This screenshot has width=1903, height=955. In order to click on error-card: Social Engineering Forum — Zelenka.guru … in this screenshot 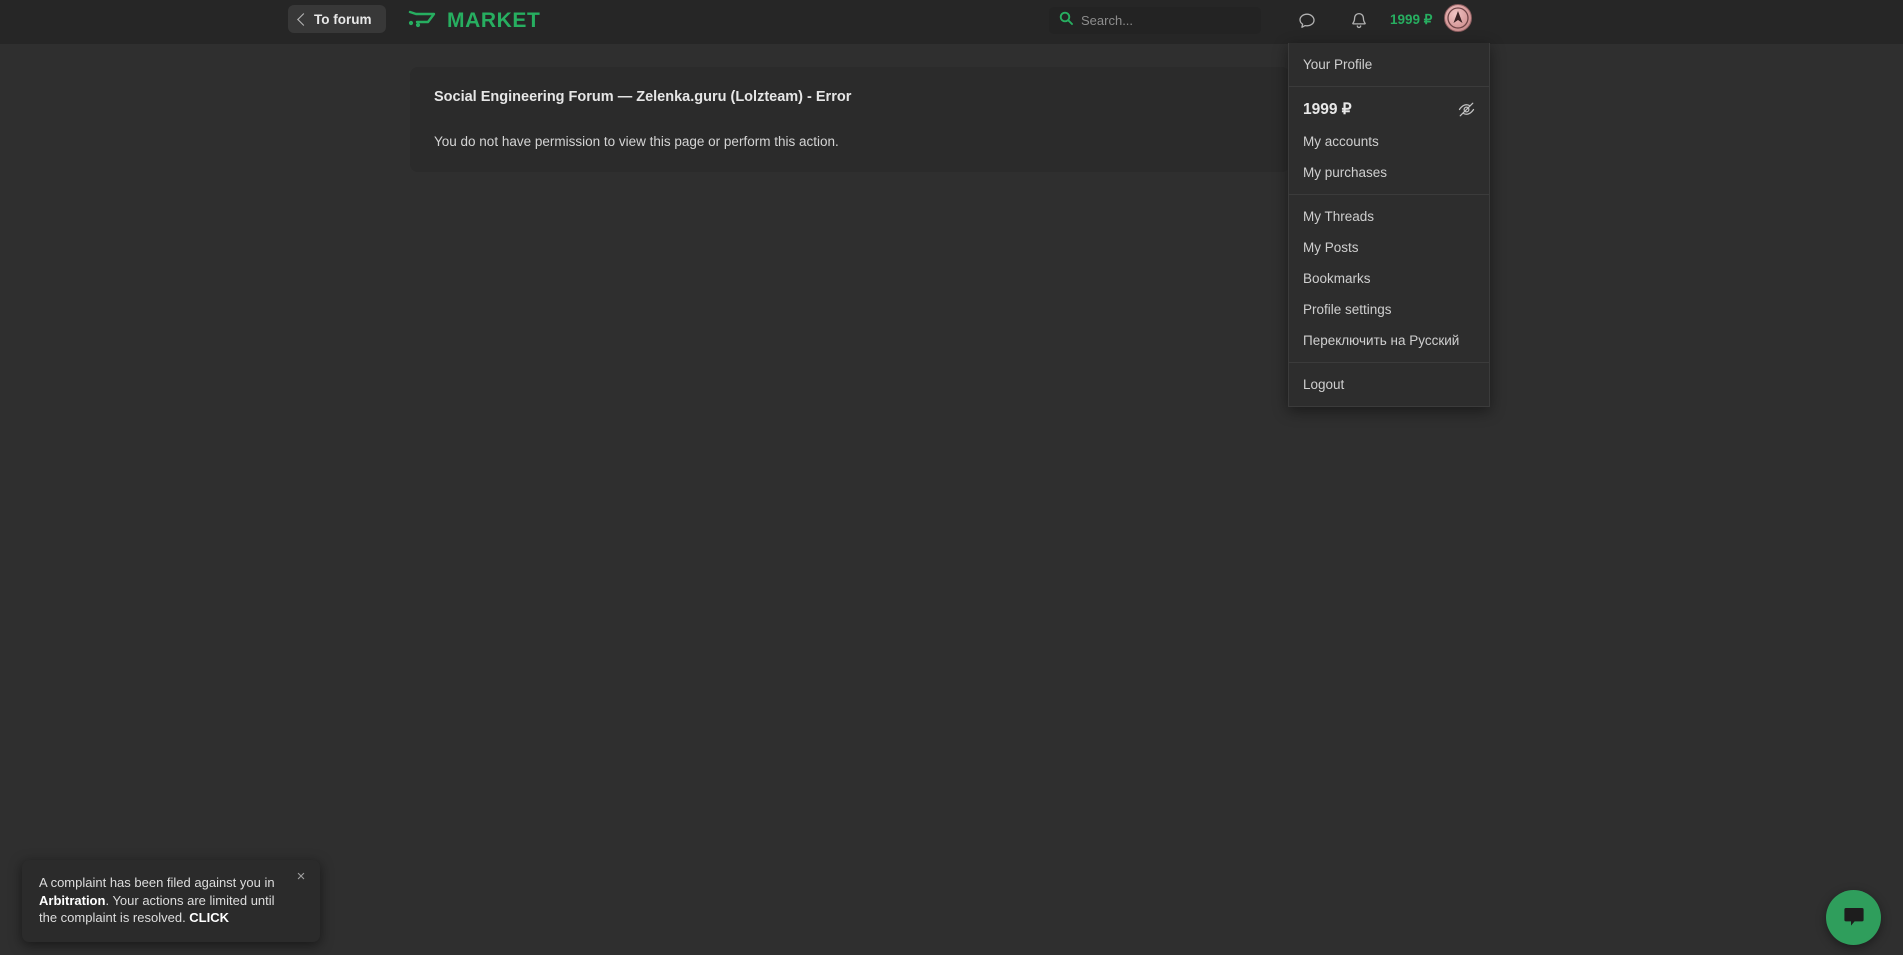, I will do `click(850, 119)`.